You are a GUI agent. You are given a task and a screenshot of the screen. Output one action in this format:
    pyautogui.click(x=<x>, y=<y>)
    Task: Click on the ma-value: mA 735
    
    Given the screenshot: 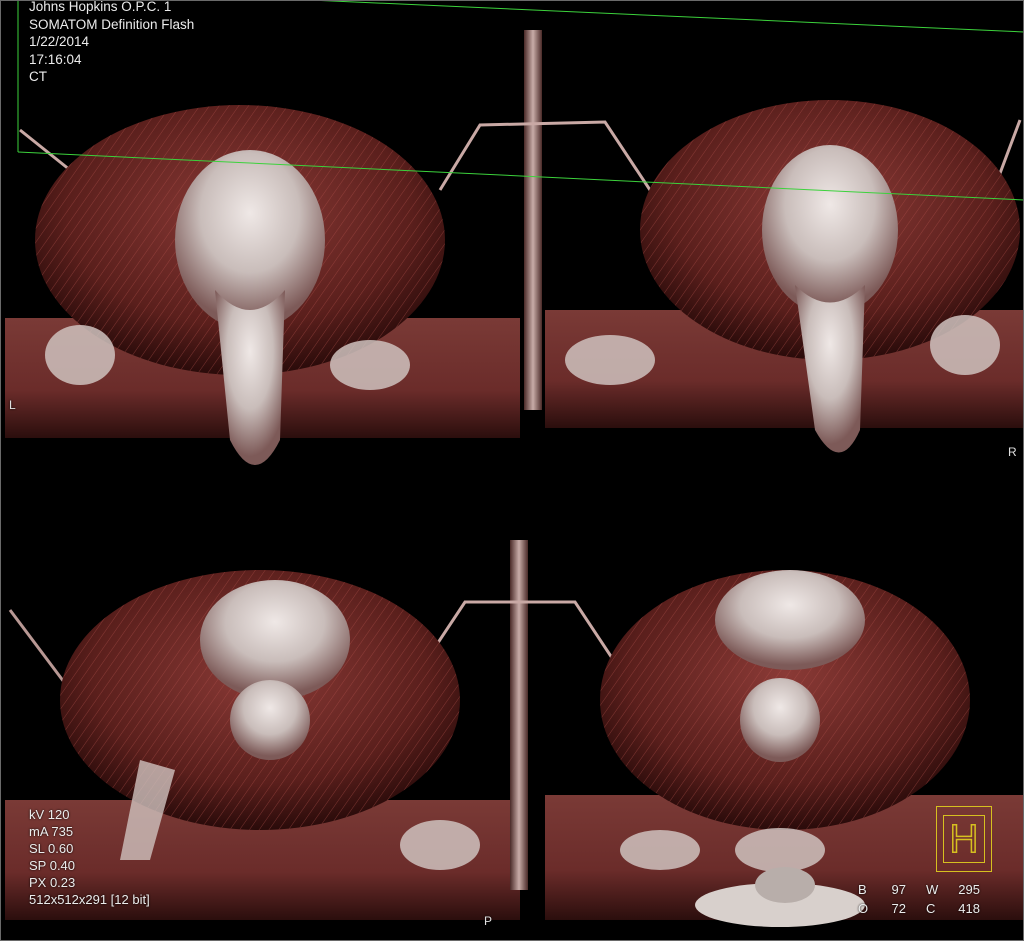 What is the action you would take?
    pyautogui.click(x=51, y=831)
    